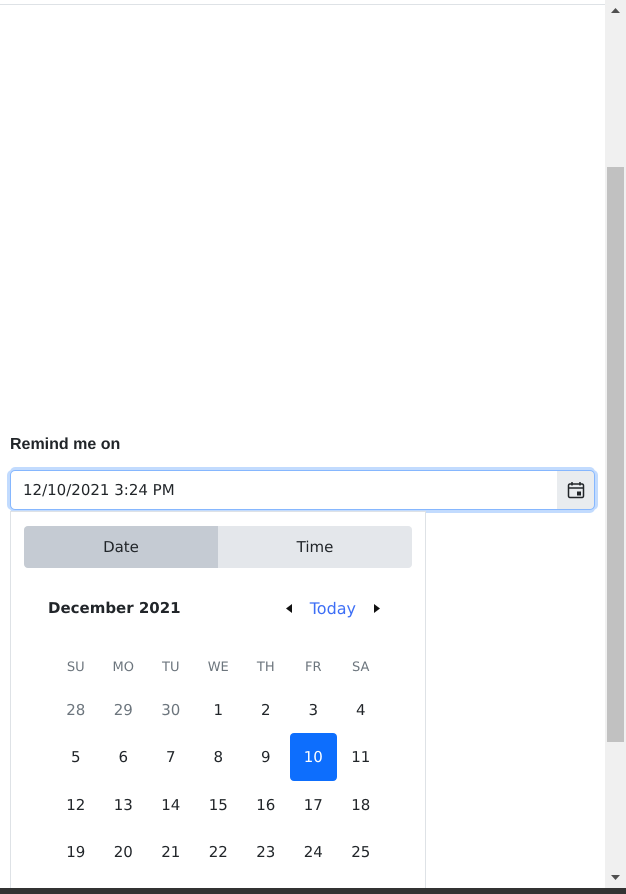 The width and height of the screenshot is (626, 894). What do you see at coordinates (313, 710) in the screenshot?
I see `day-button: 3` at bounding box center [313, 710].